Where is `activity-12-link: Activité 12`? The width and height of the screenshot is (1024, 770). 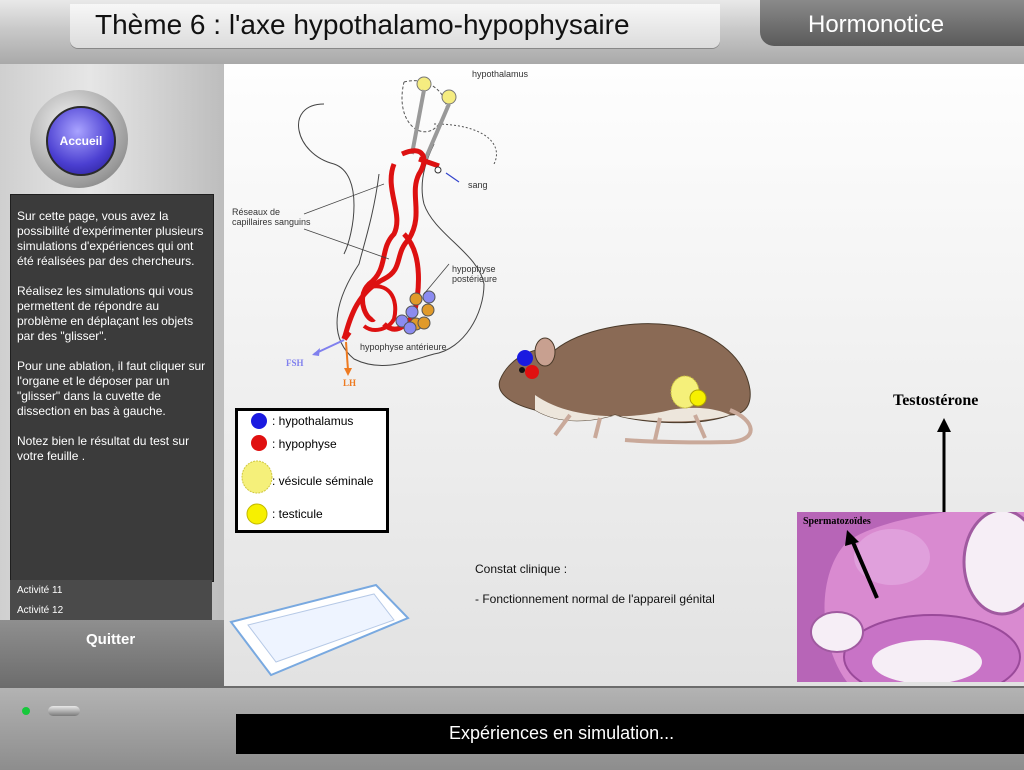 activity-12-link: Activité 12 is located at coordinates (40, 610).